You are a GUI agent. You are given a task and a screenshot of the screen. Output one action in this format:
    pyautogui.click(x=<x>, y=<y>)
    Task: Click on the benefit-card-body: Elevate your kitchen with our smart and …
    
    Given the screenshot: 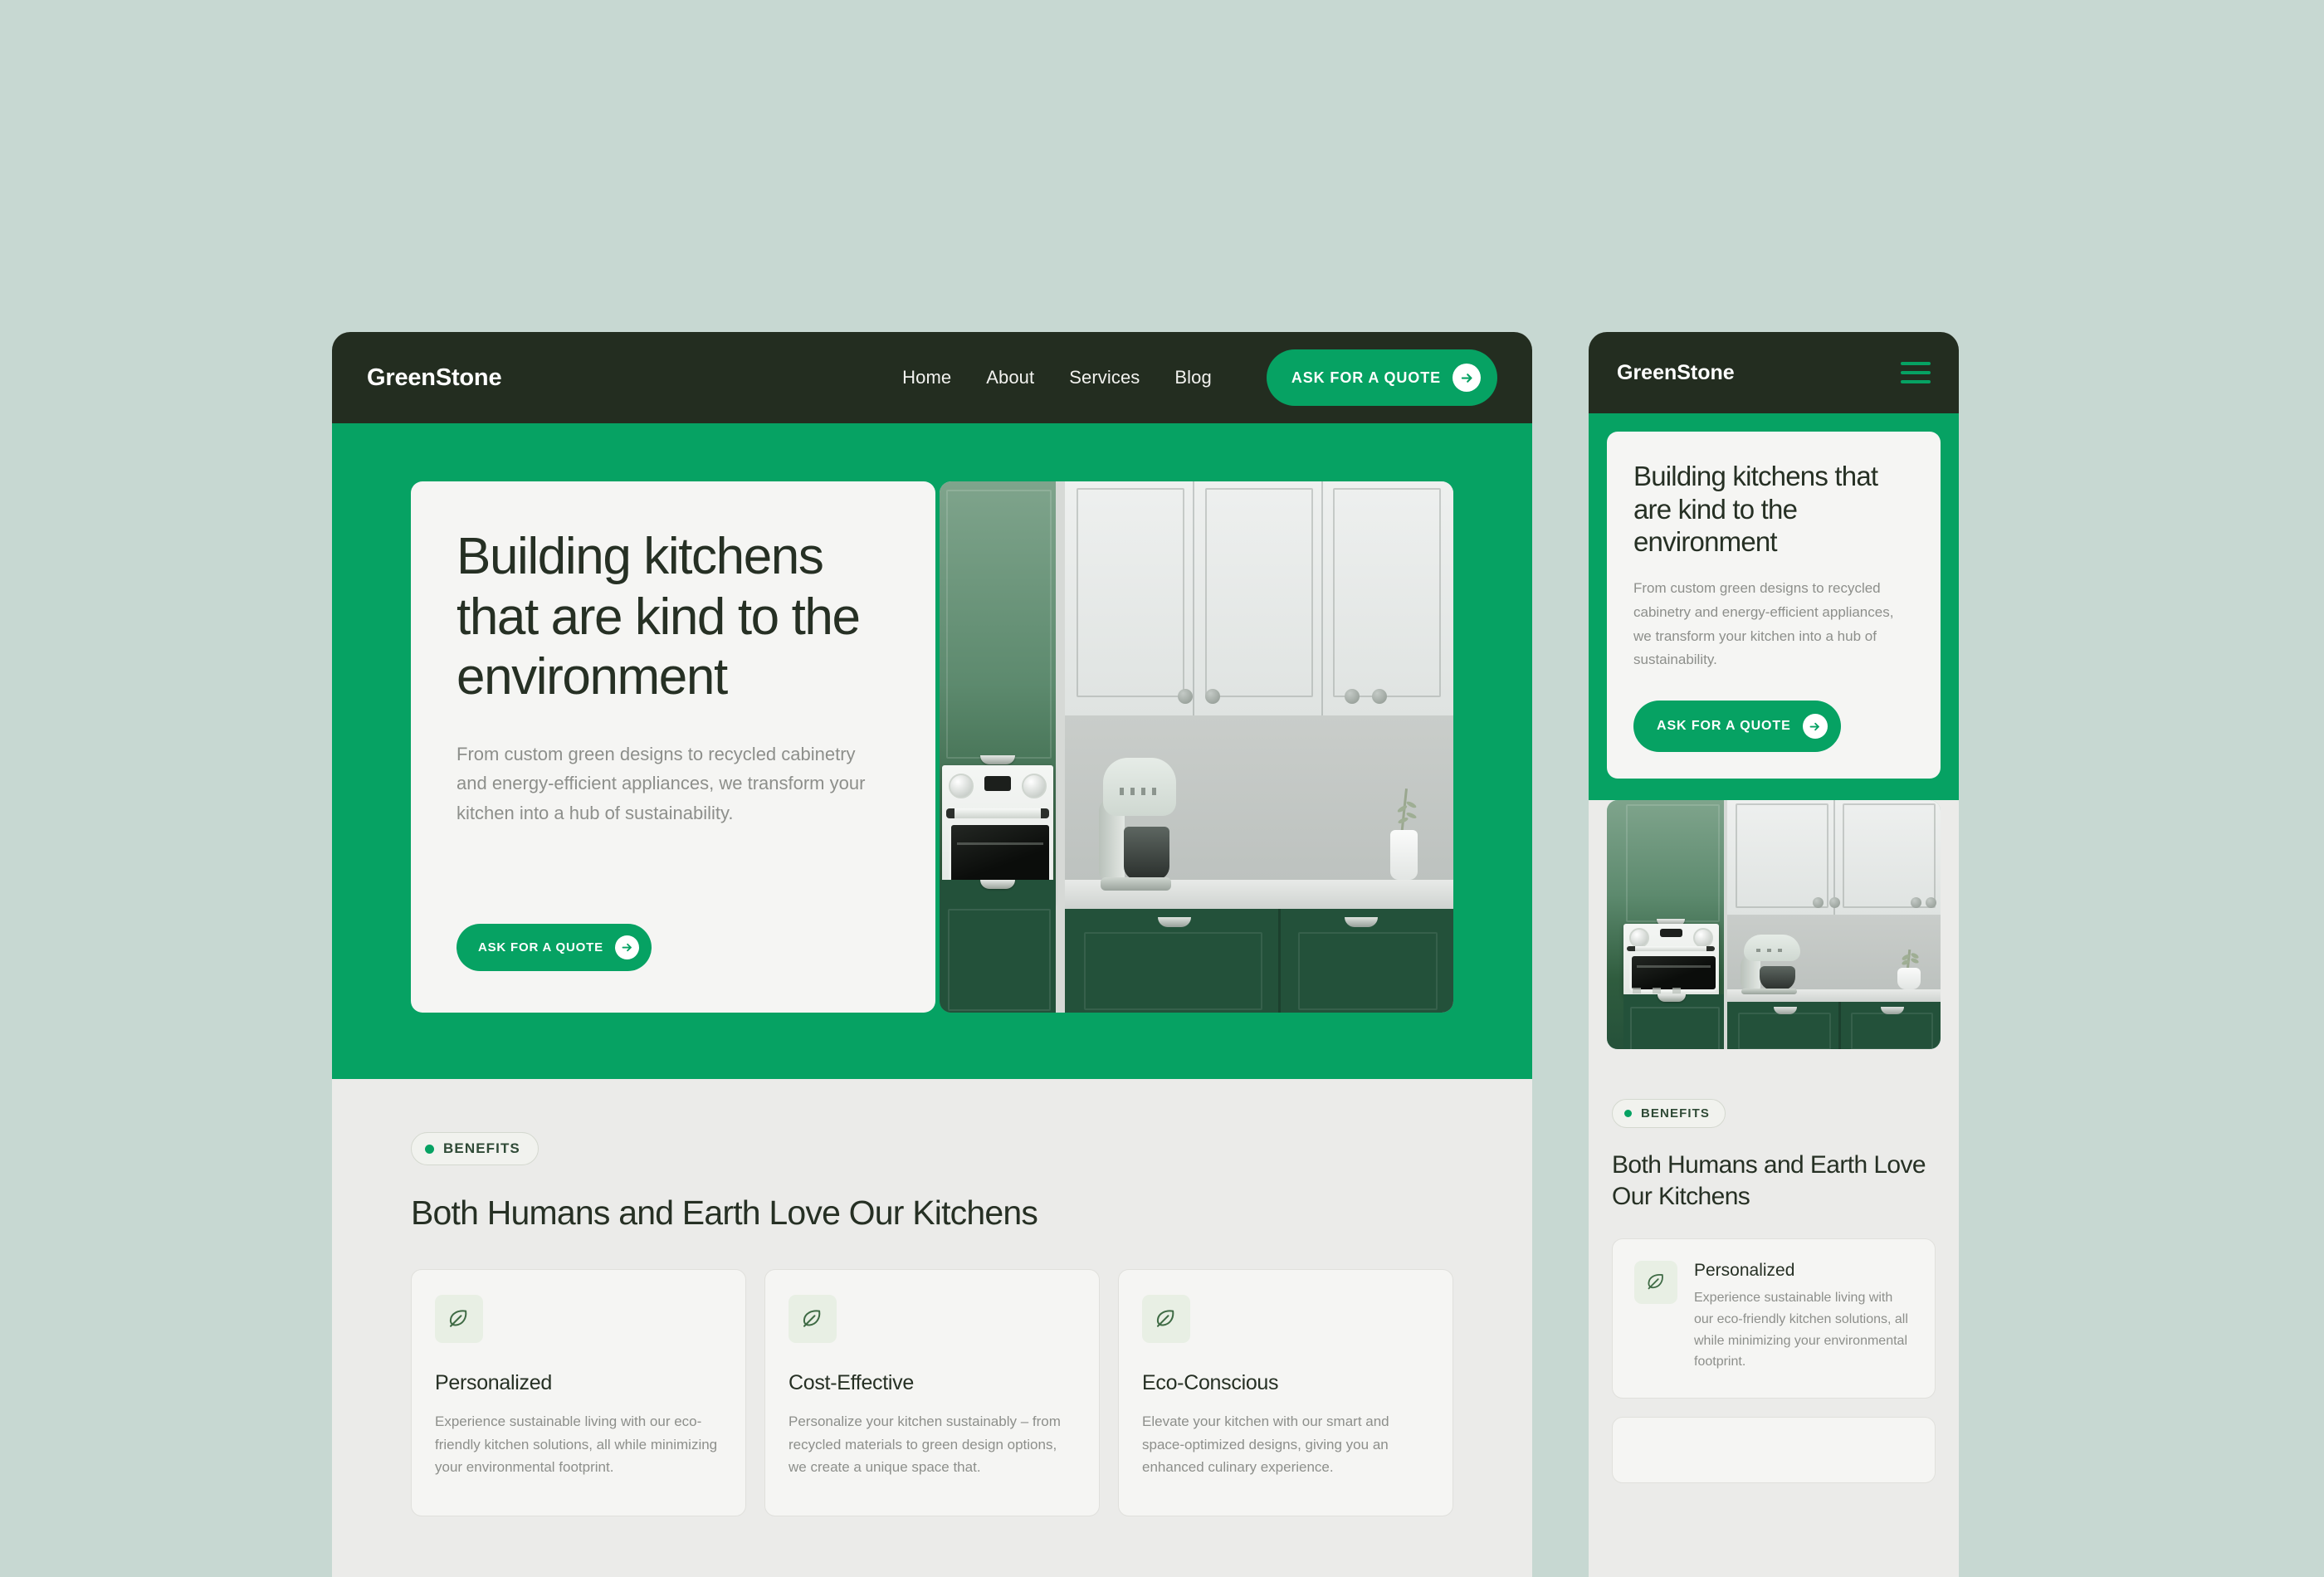 What is the action you would take?
    pyautogui.click(x=1265, y=1444)
    